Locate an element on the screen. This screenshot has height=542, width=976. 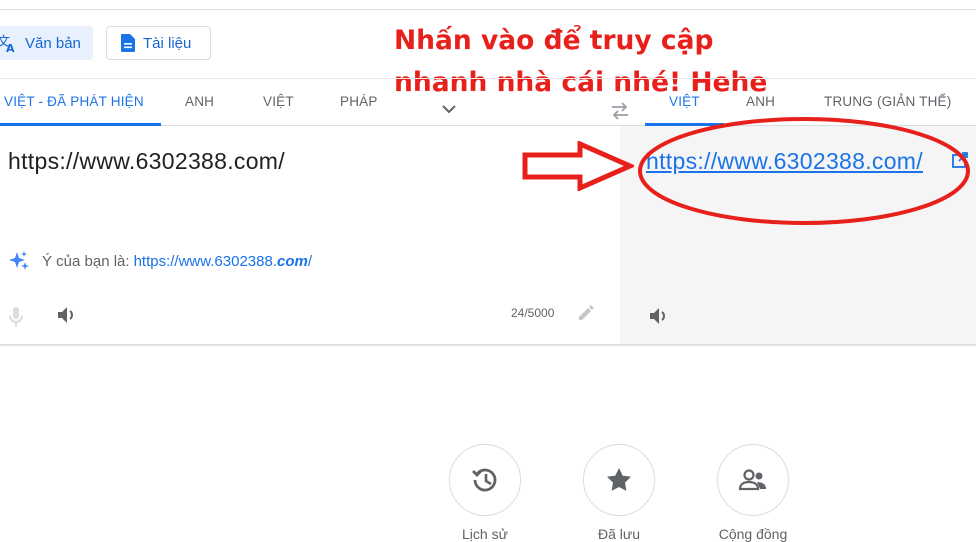
annotation-ellipse is located at coordinates (804, 171).